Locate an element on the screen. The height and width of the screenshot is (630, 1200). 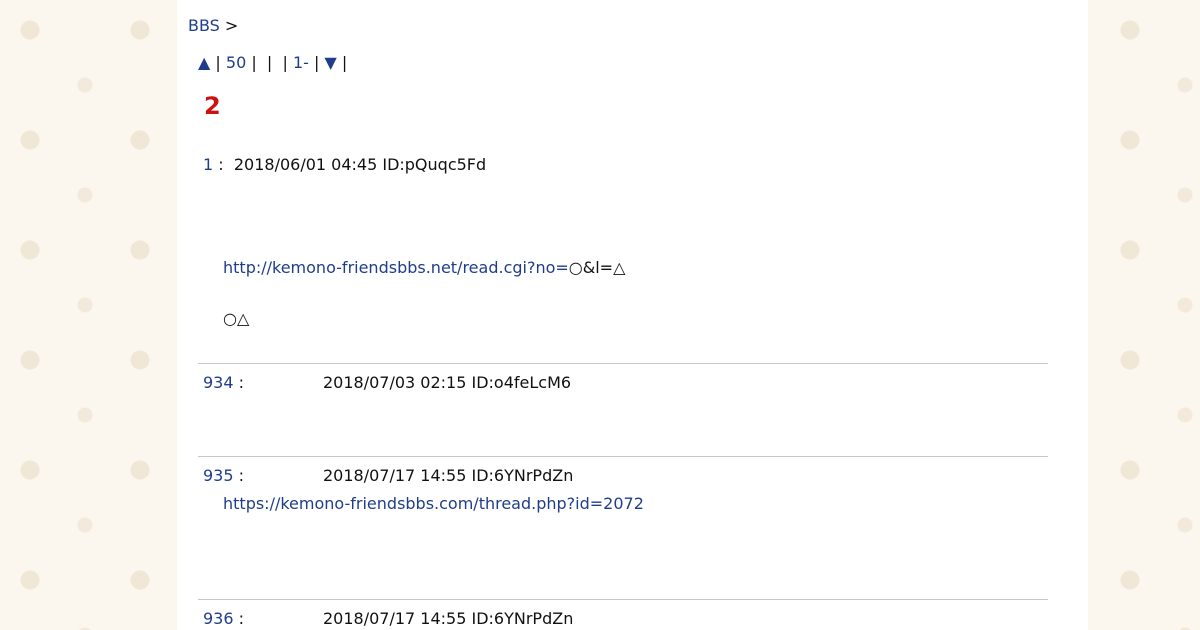
post-header: 934 : is located at coordinates (223, 382).